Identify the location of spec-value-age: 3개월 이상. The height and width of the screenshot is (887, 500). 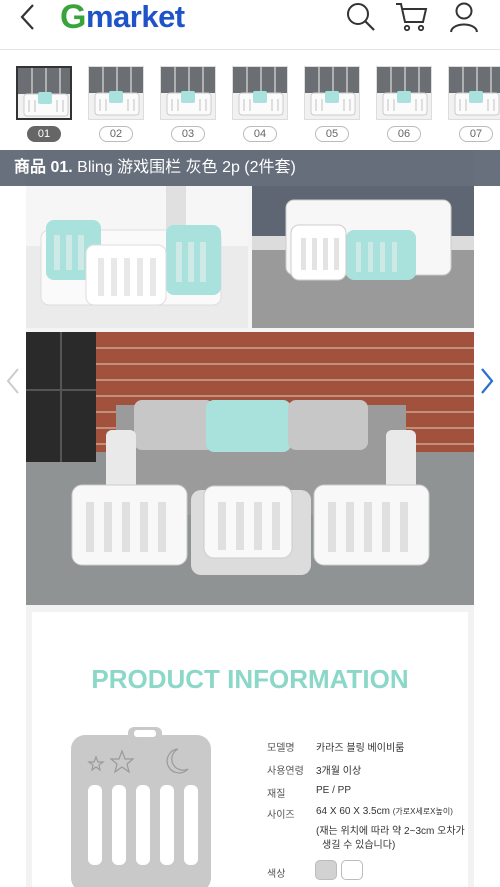
(339, 771).